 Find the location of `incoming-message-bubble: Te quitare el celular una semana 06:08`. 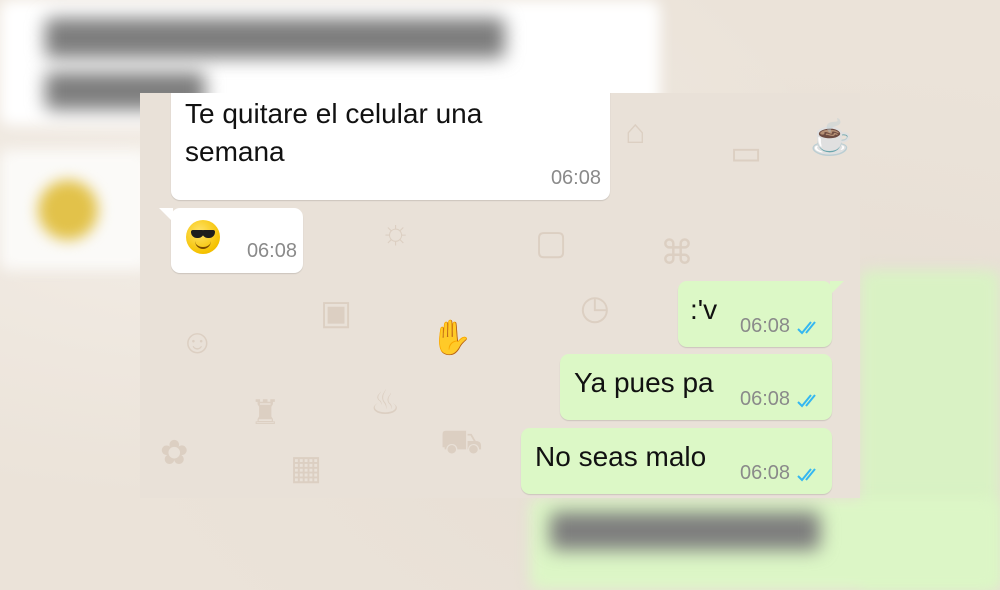

incoming-message-bubble: Te quitare el celular una semana 06:08 is located at coordinates (390, 146).